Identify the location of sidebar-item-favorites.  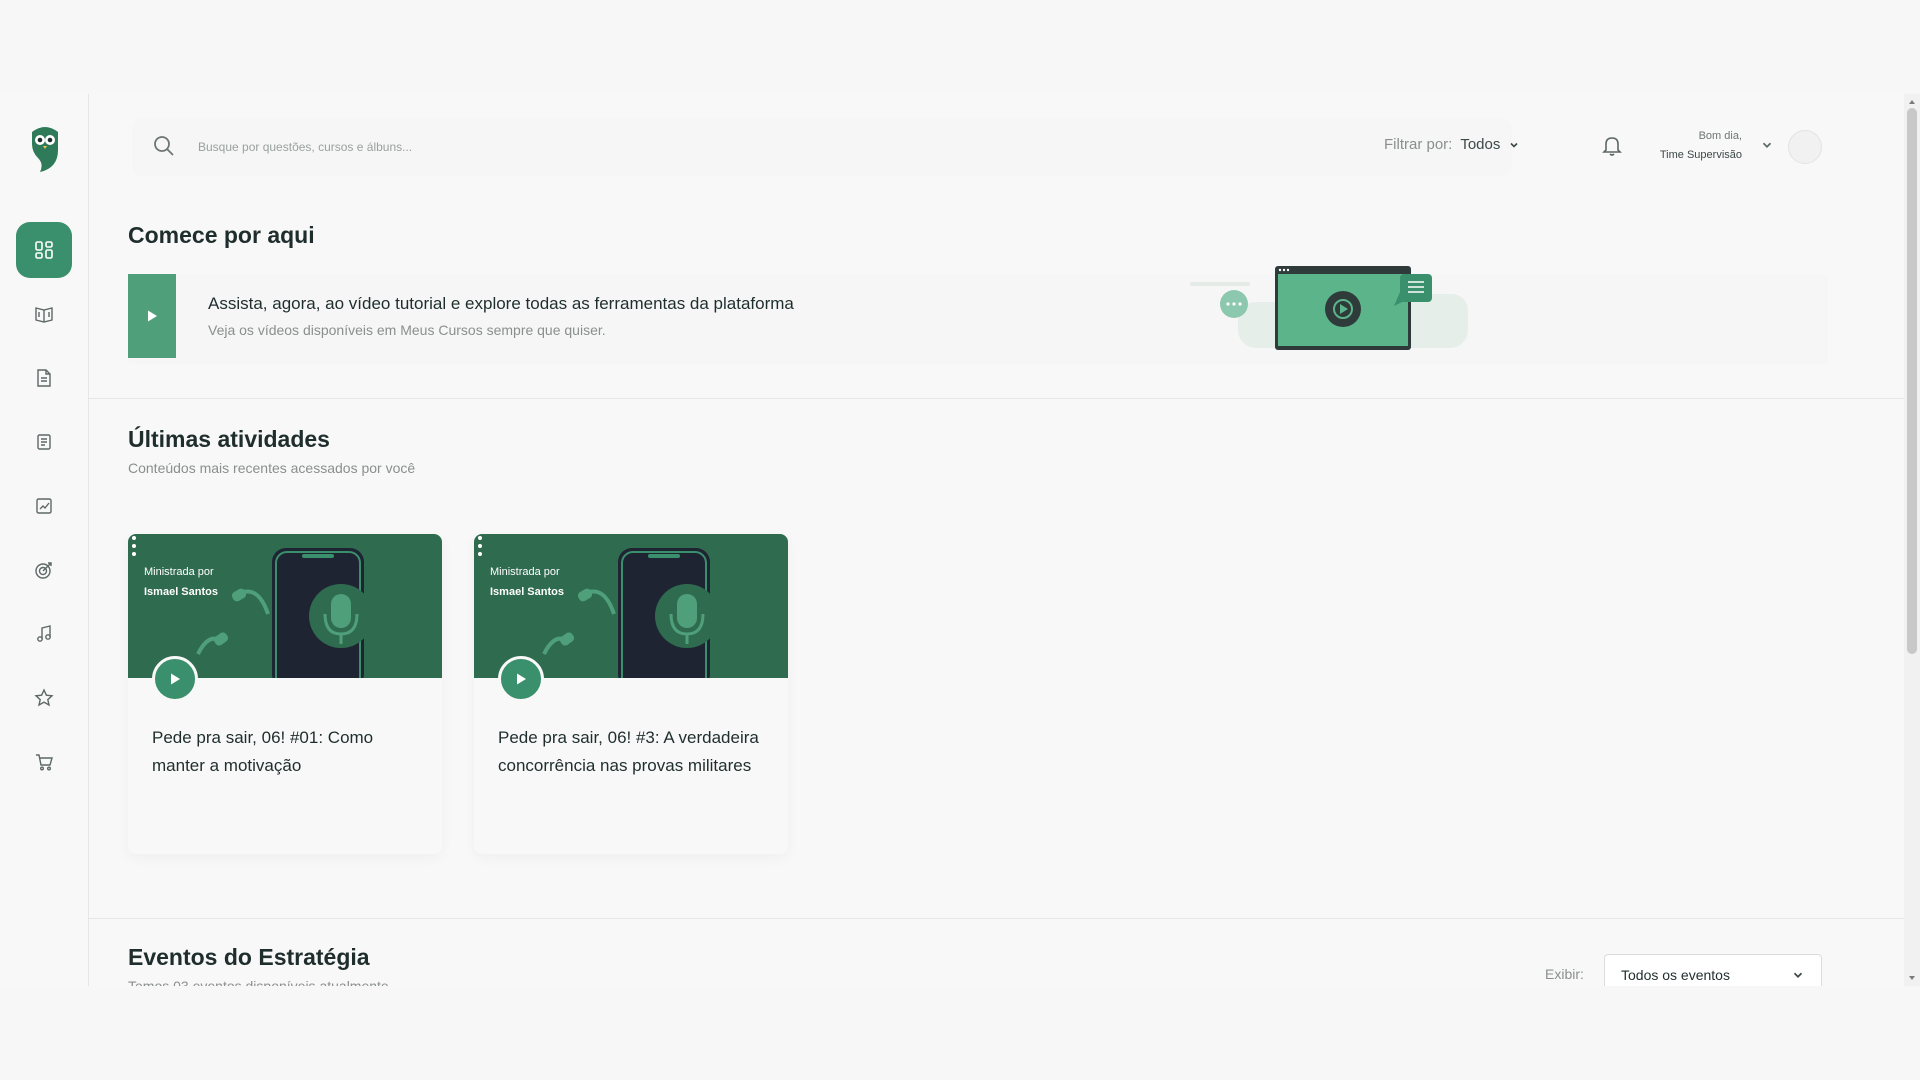
(44, 698).